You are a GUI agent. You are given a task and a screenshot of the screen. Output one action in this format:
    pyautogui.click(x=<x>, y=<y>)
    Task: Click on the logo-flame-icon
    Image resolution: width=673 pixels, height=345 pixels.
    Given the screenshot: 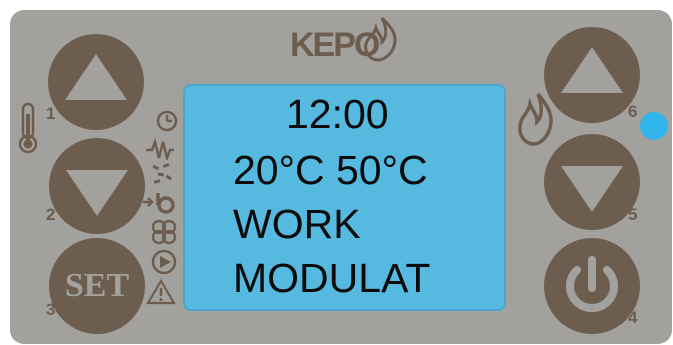 What is the action you would take?
    pyautogui.click(x=380, y=39)
    